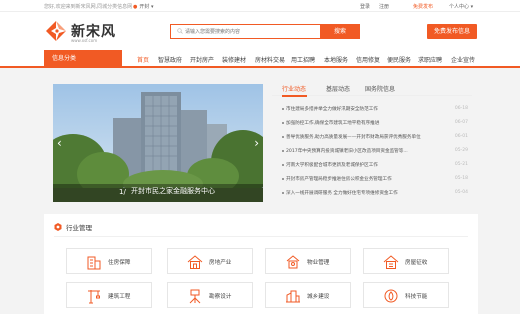 The image size is (520, 314). Describe the element at coordinates (368, 59) in the screenshot. I see `nav-item-credit: 信用修复` at that location.